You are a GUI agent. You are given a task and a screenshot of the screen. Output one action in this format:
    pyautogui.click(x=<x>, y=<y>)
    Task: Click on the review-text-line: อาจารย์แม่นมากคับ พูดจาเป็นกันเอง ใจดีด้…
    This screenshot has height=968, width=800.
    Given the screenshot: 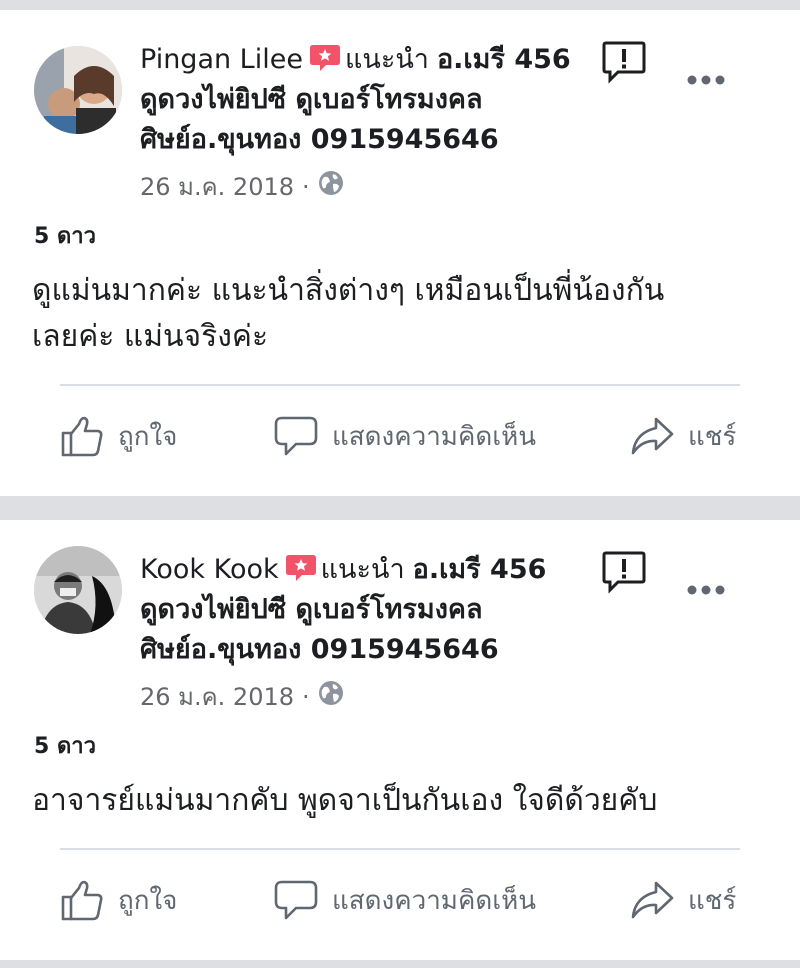 What is the action you would take?
    pyautogui.click(x=345, y=800)
    